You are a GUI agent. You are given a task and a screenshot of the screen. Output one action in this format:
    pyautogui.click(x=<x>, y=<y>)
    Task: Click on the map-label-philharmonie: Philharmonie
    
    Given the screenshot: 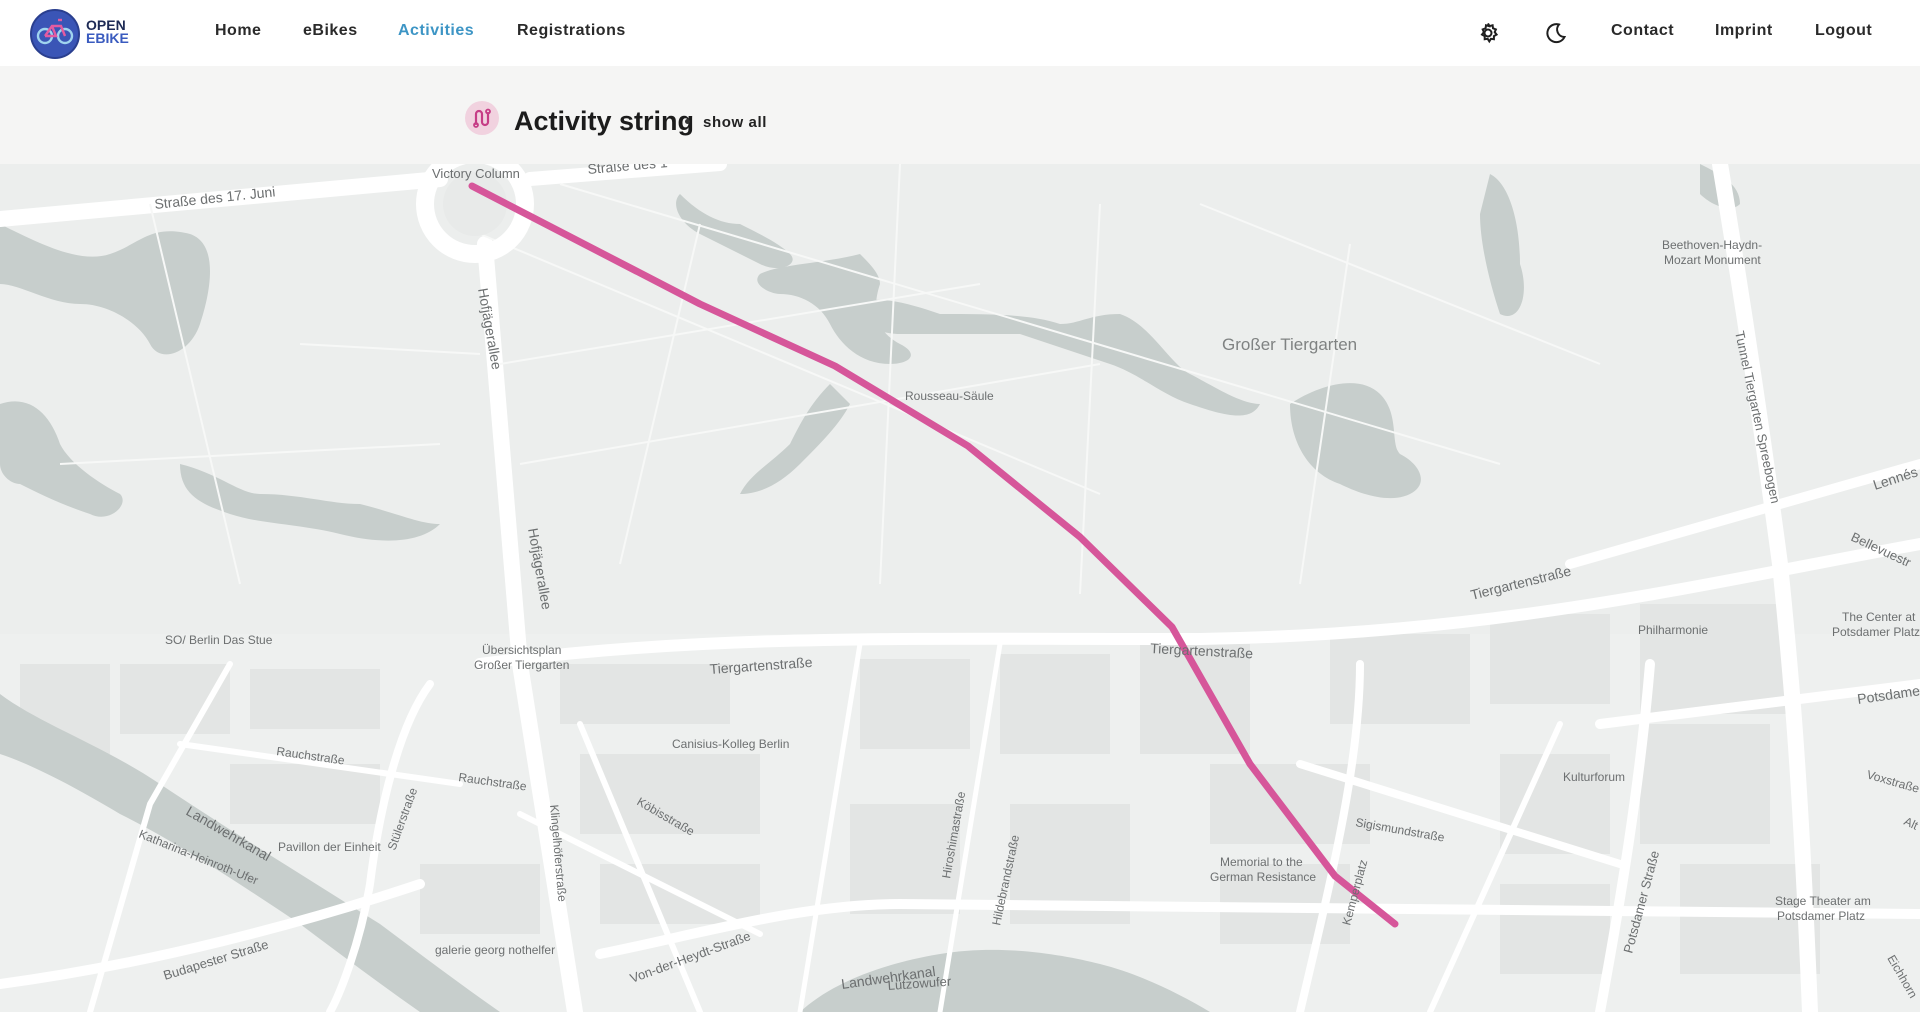 What is the action you would take?
    pyautogui.click(x=1673, y=630)
    